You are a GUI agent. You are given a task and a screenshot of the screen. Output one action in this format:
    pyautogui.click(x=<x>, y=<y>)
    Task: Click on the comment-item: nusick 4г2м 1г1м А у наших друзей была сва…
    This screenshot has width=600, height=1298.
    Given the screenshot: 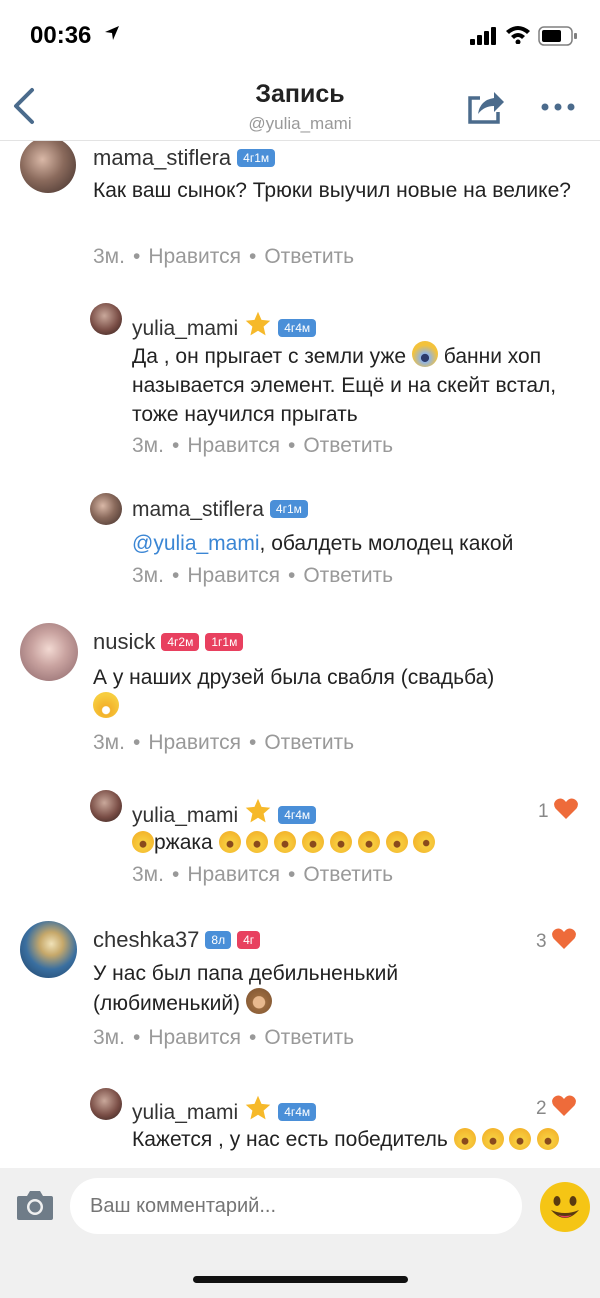 What is the action you would take?
    pyautogui.click(x=300, y=691)
    